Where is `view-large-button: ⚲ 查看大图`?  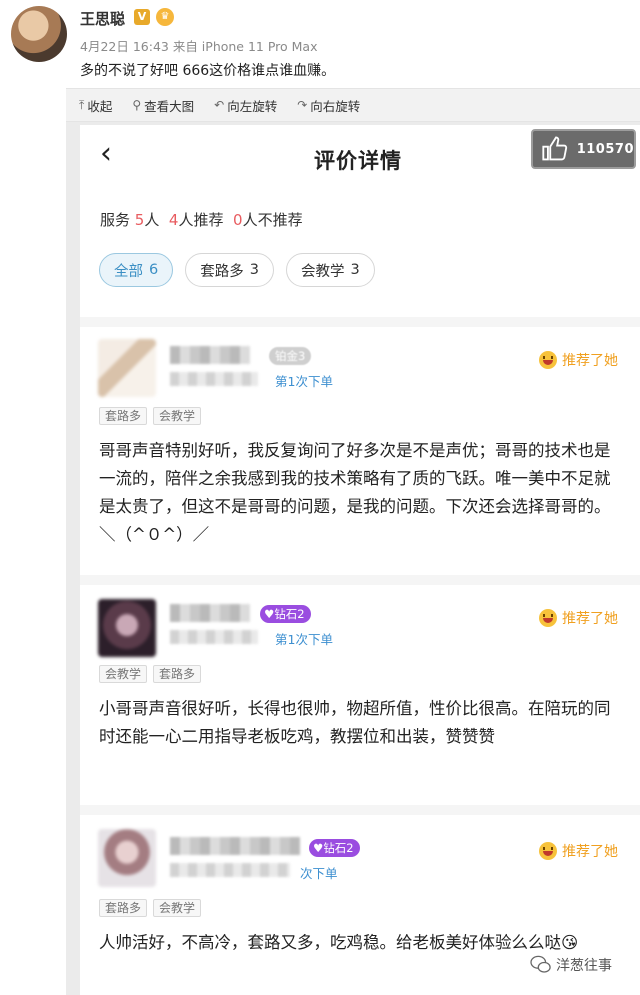
view-large-button: ⚲ 查看大图 is located at coordinates (163, 105).